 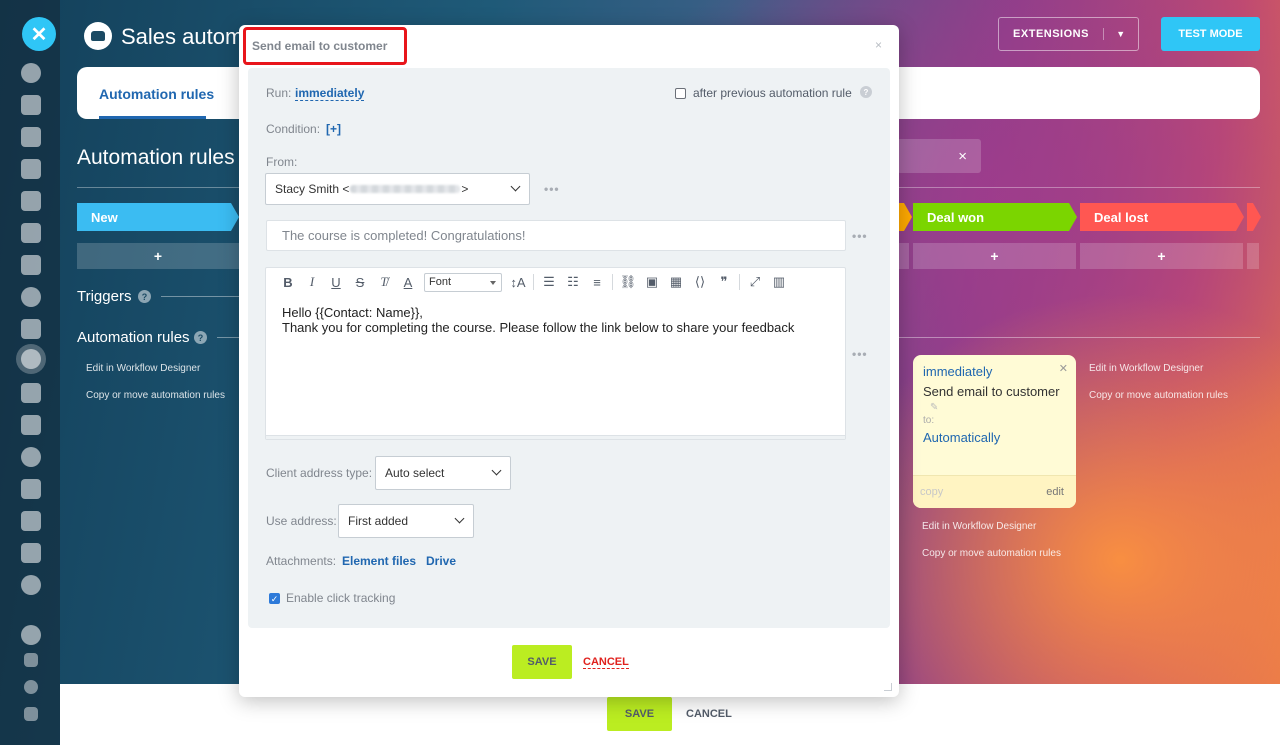 I want to click on extensions-button: EXTENSIONS ▼, so click(x=1068, y=34).